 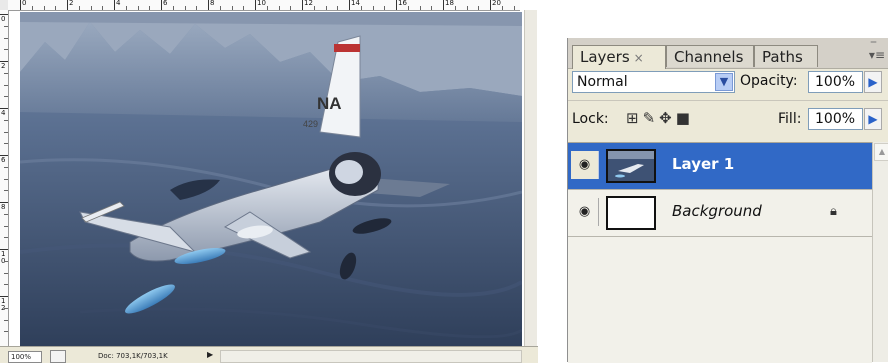 What do you see at coordinates (769, 81) in the screenshot?
I see `opacity-label: Opacity:` at bounding box center [769, 81].